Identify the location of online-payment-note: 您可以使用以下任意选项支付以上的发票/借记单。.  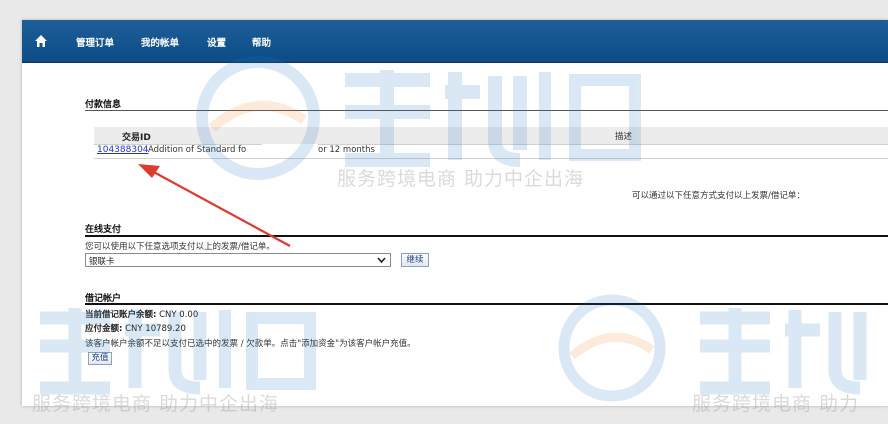
(180, 247).